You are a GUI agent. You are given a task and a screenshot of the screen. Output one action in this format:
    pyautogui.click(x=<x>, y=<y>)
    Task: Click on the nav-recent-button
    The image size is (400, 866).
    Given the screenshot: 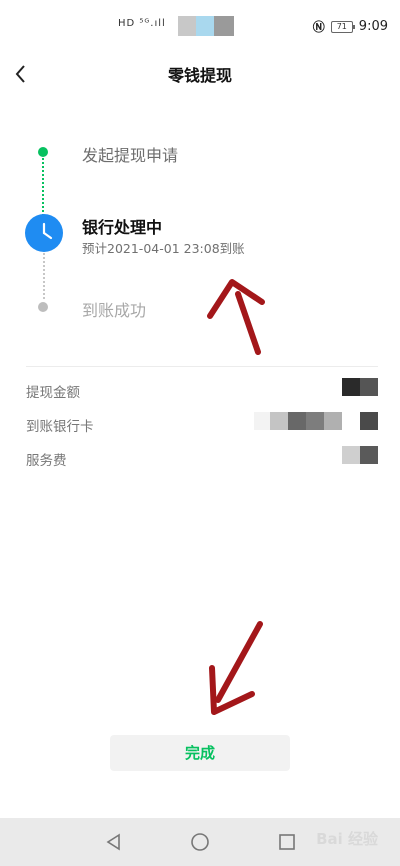 What is the action you would take?
    pyautogui.click(x=287, y=844)
    